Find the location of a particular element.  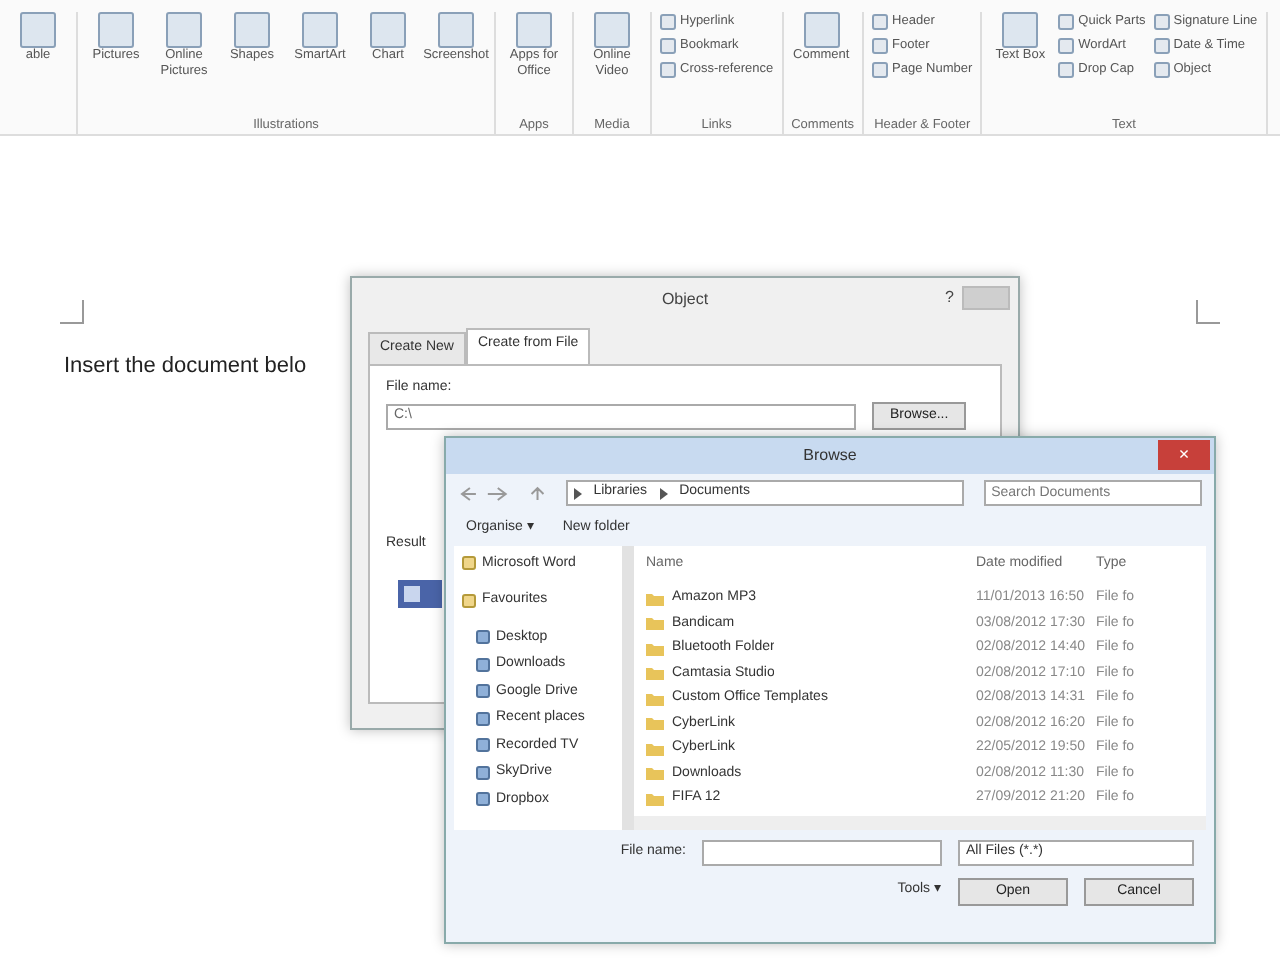

document-icon is located at coordinates (420, 591).